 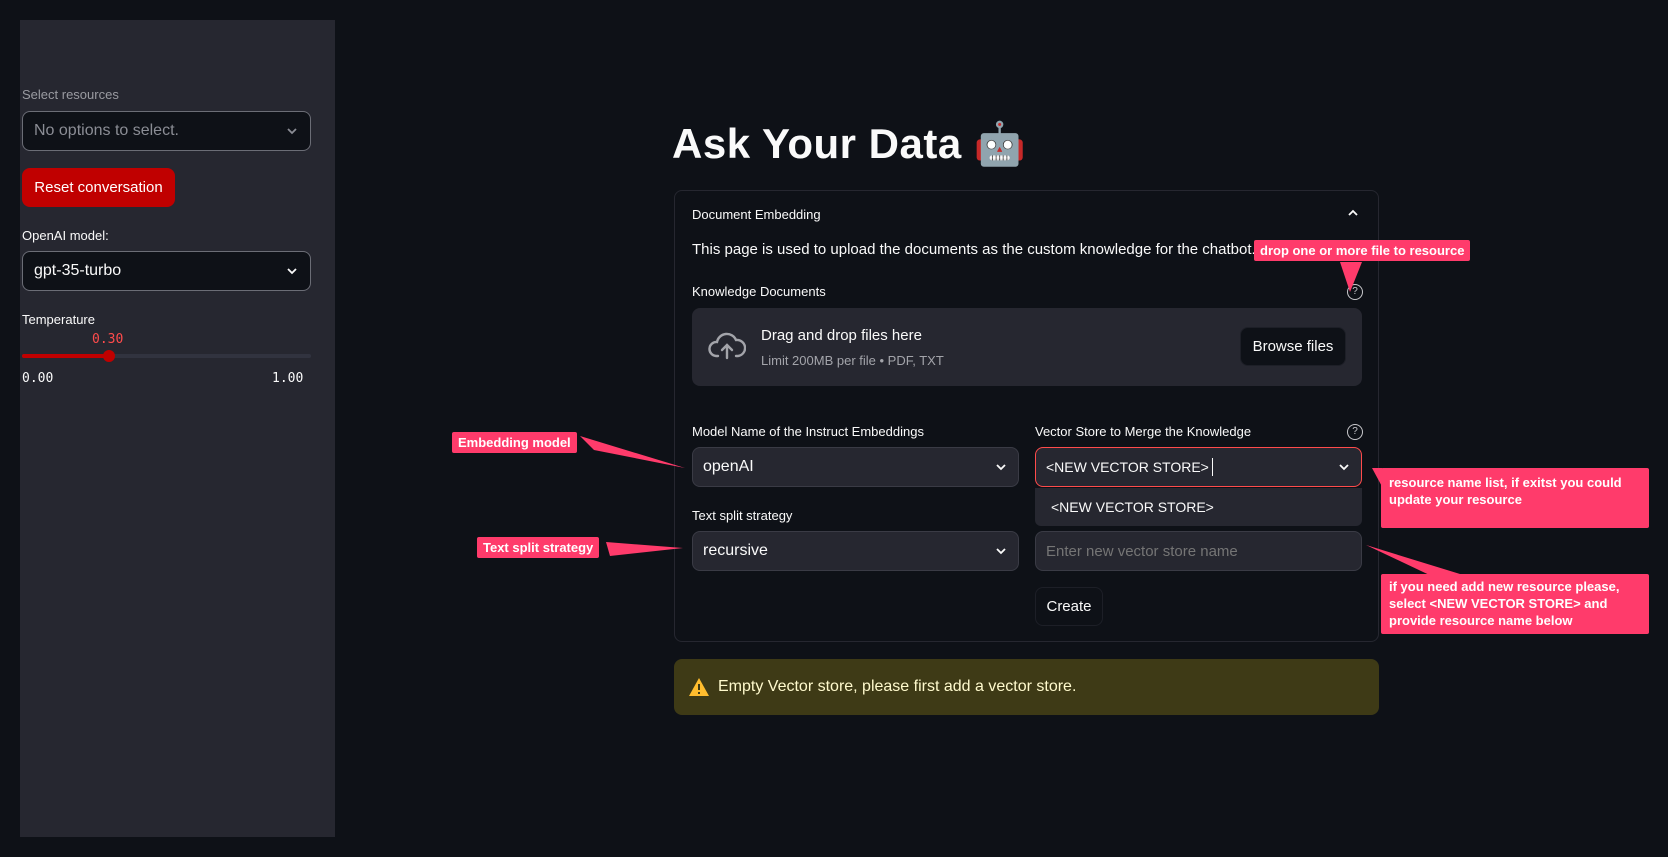 What do you see at coordinates (728, 466) in the screenshot?
I see `embedding-model-value: openAI` at bounding box center [728, 466].